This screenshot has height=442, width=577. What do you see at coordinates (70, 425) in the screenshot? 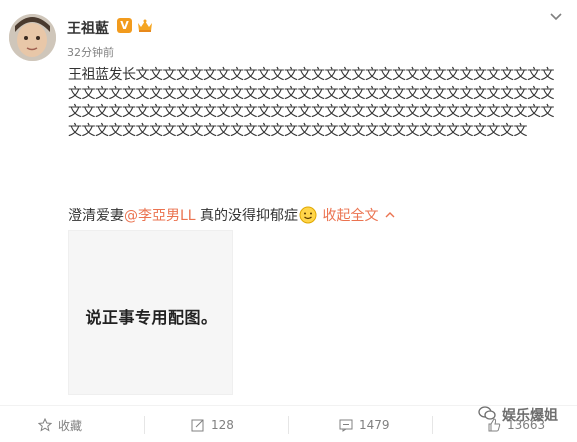
I see `favorite-label: 收藏` at bounding box center [70, 425].